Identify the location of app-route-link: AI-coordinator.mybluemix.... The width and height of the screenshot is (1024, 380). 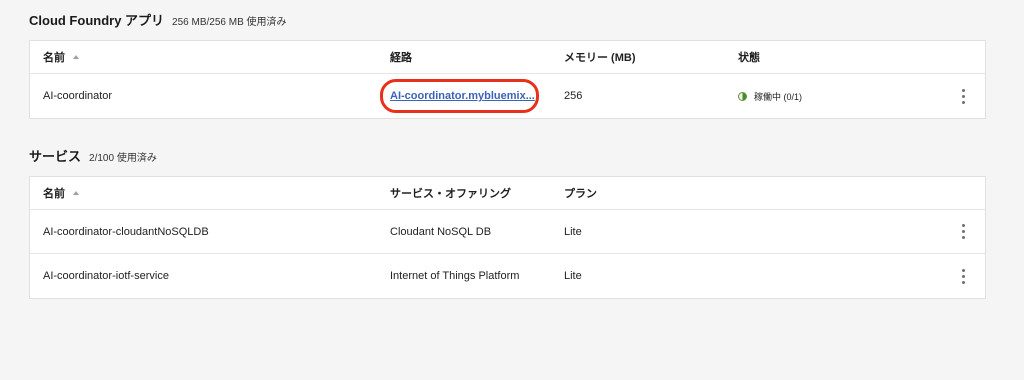
(462, 96).